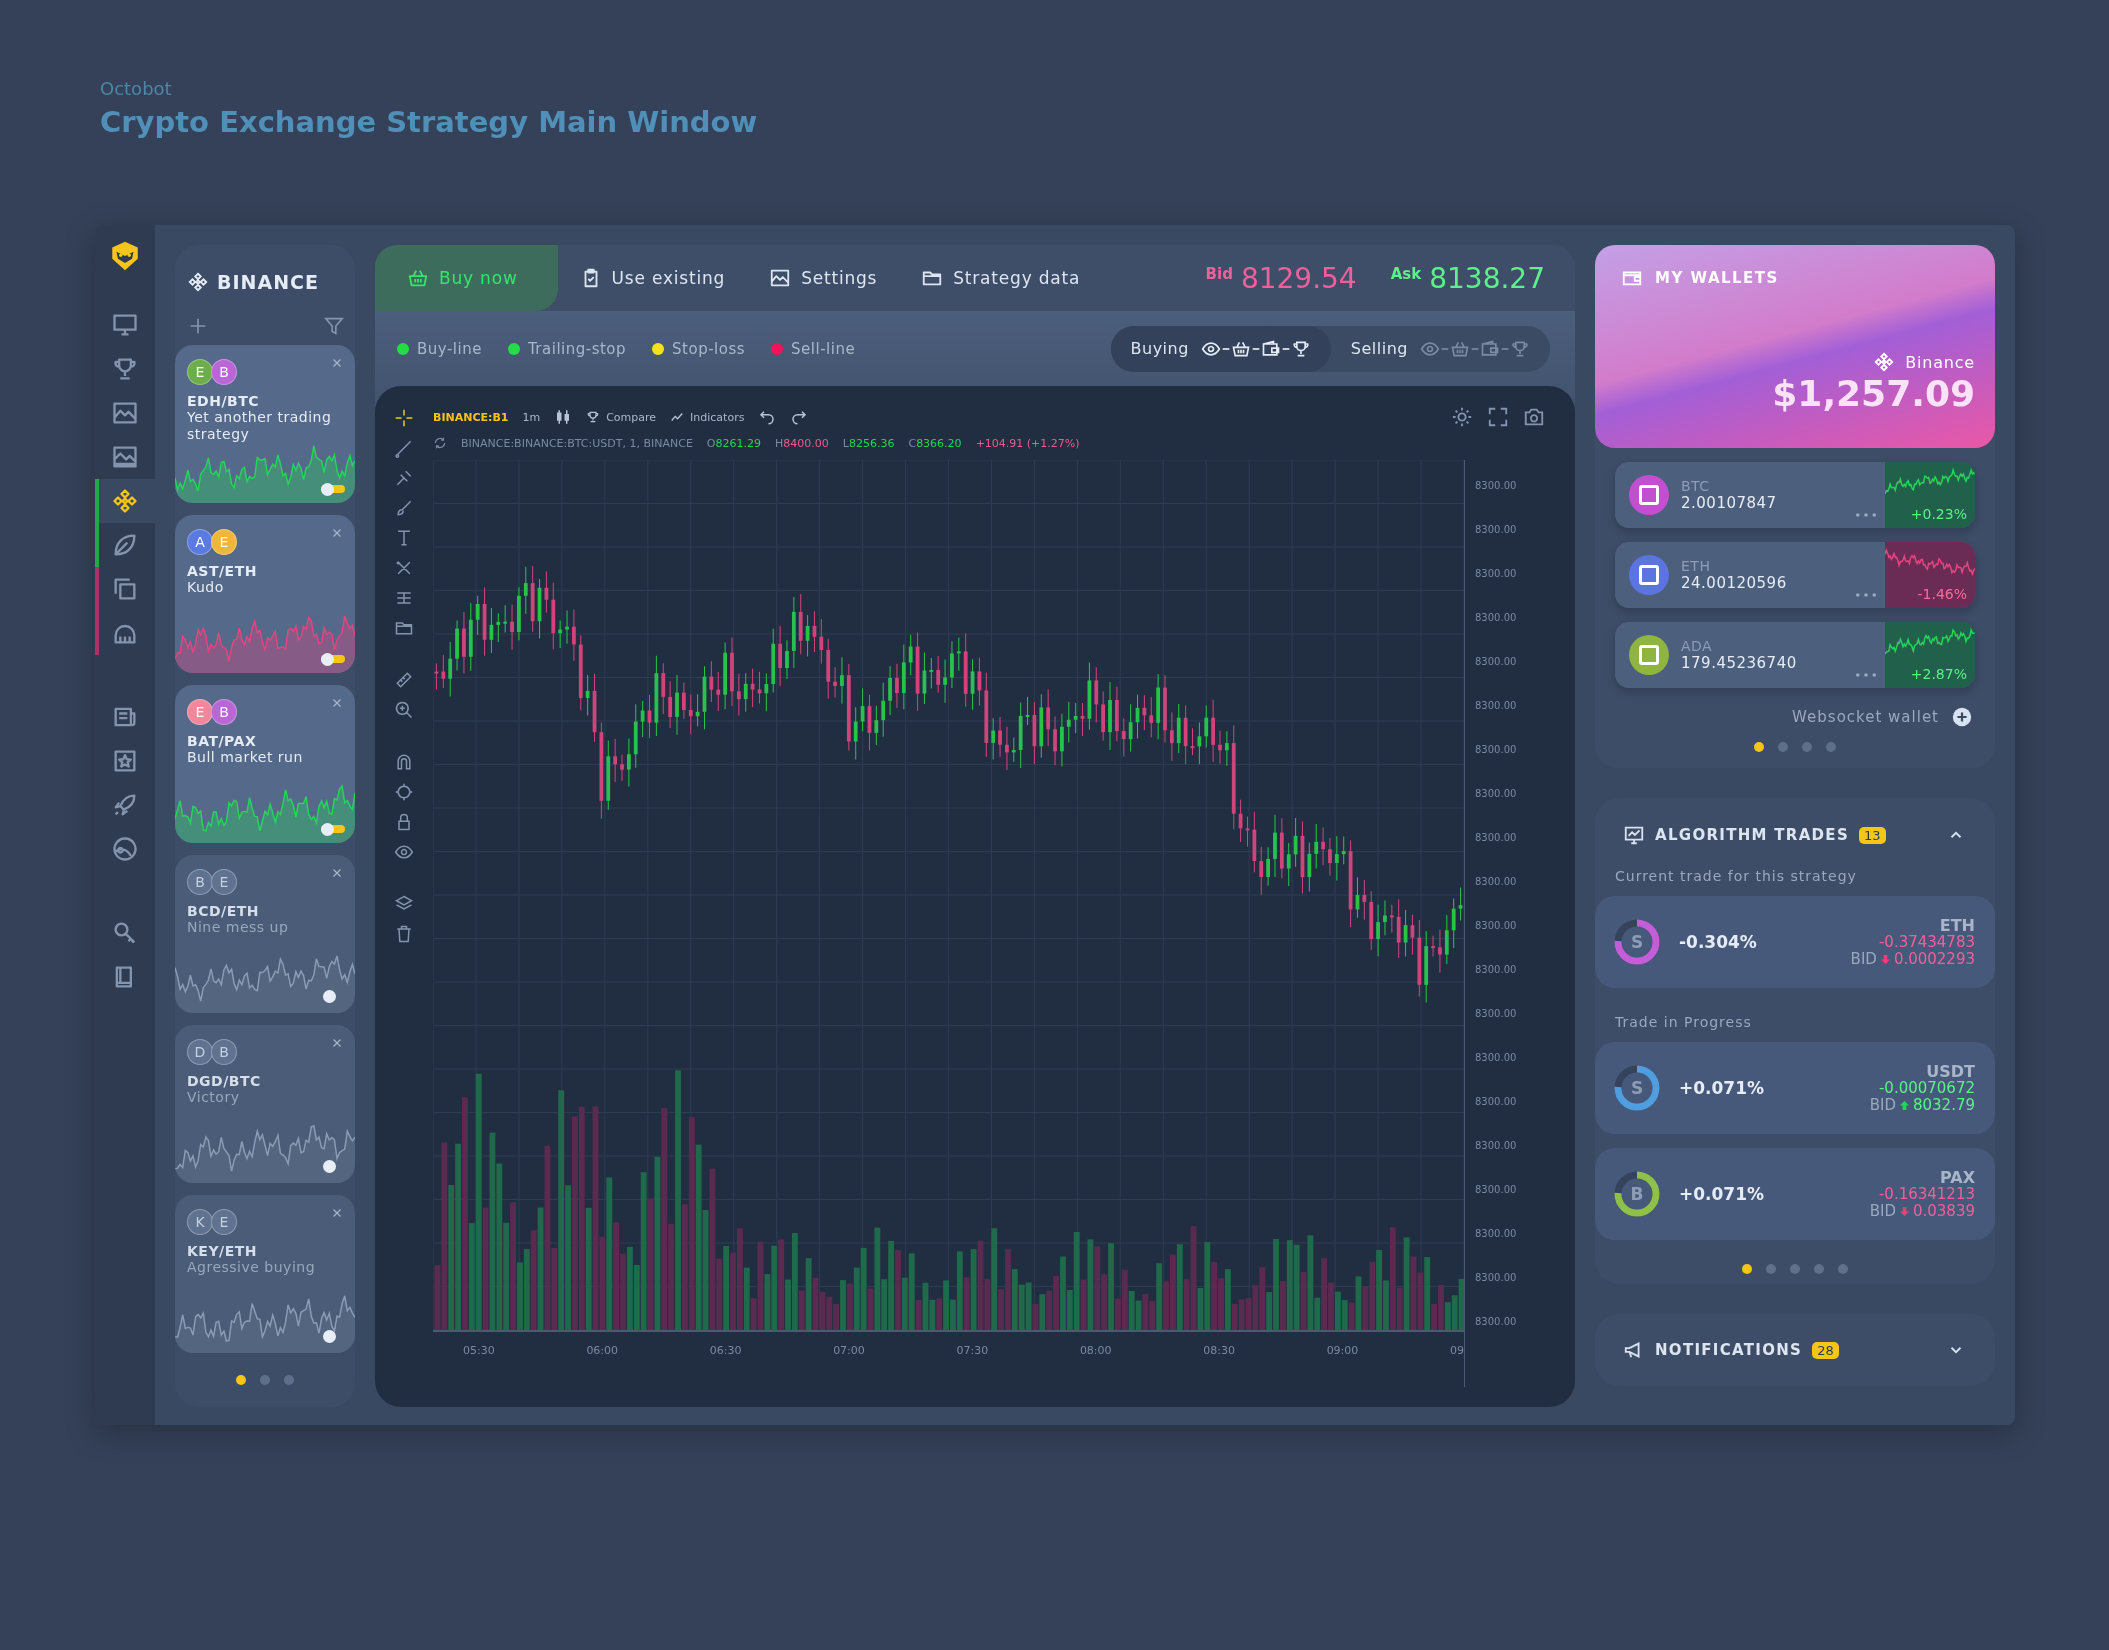  What do you see at coordinates (1001, 278) in the screenshot?
I see `toolbar-tab: Strategy data` at bounding box center [1001, 278].